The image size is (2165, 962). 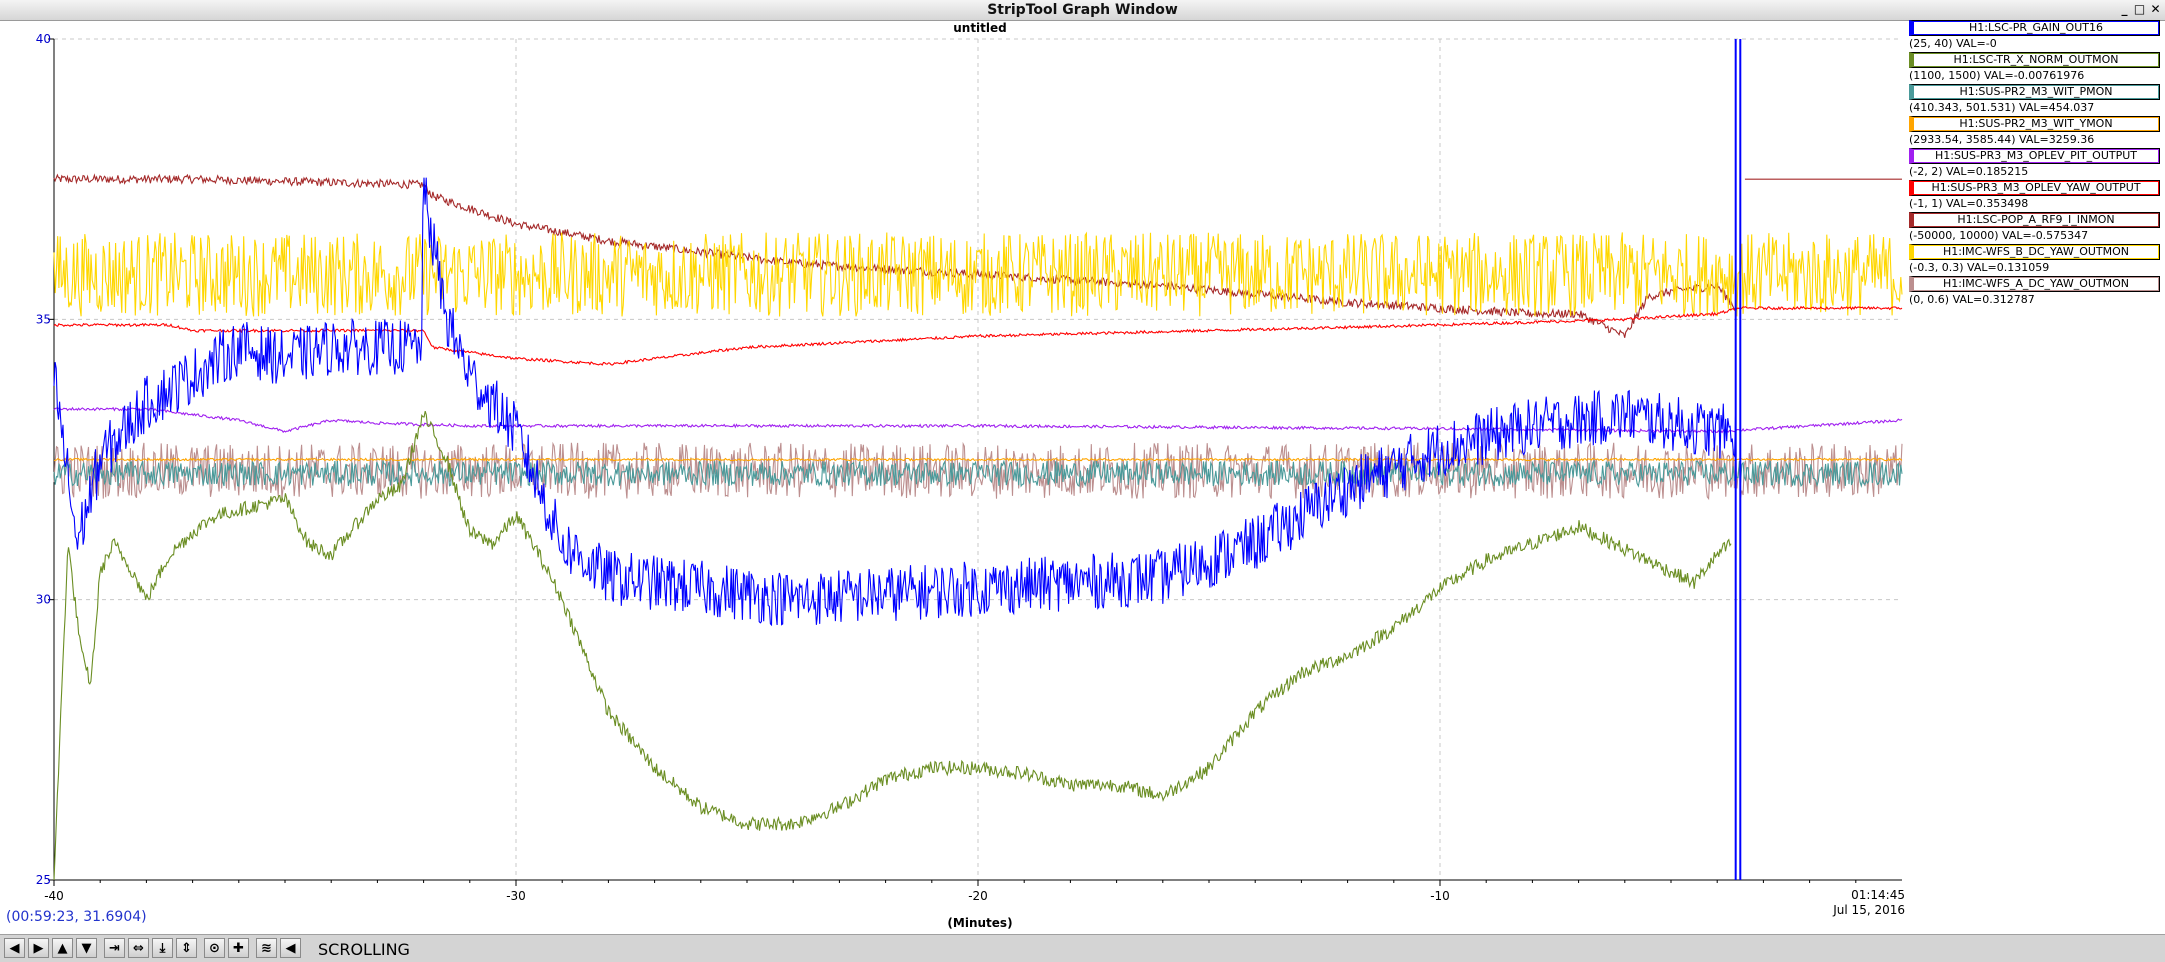 I want to click on legend-signal-range: (-2, 2) VAL=0.185215, so click(x=1969, y=171).